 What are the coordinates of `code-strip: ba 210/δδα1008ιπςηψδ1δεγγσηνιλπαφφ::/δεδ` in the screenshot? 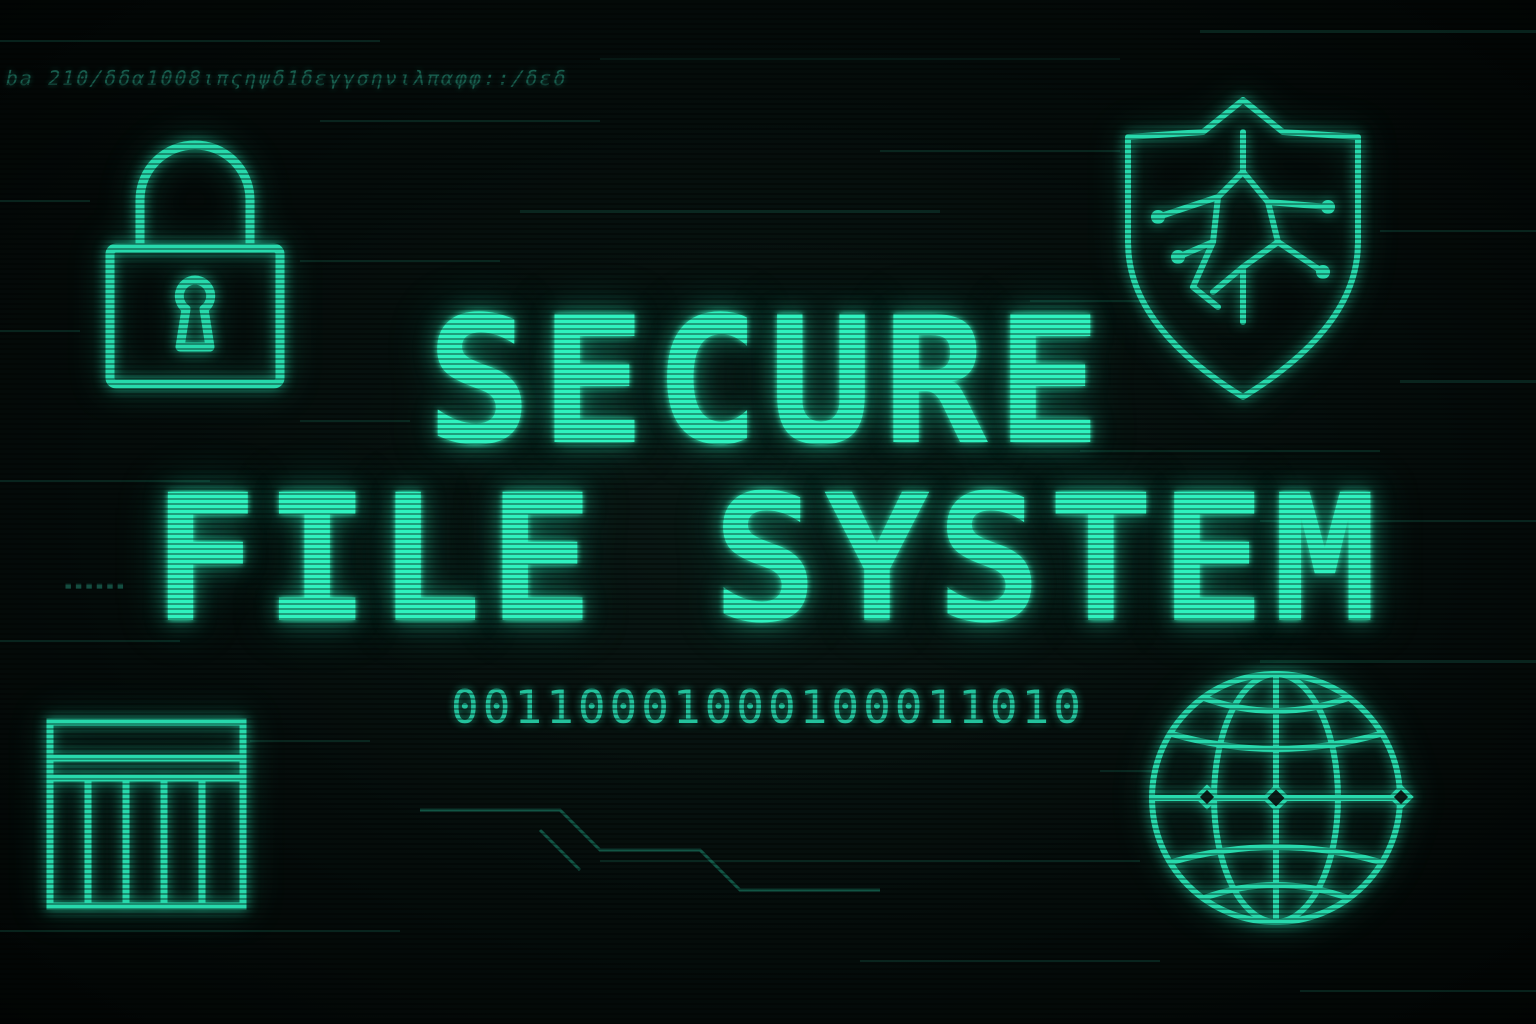 It's located at (287, 78).